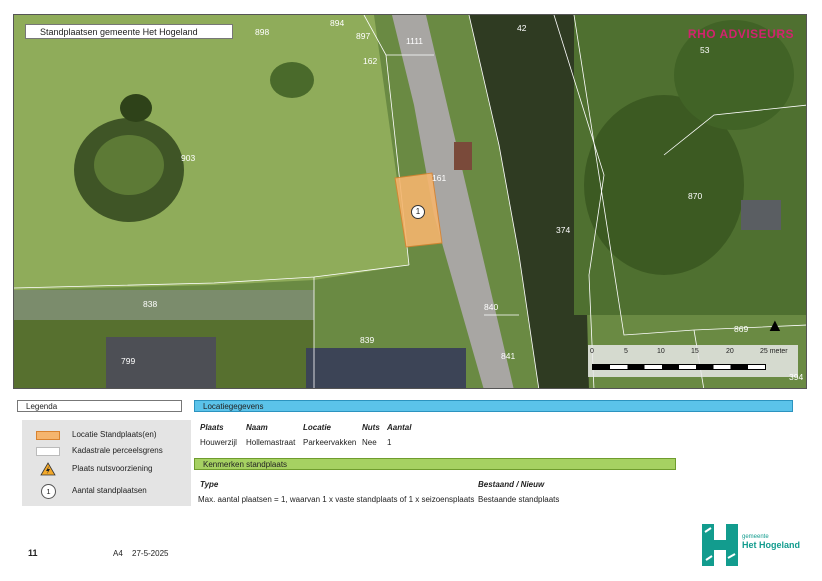 The image size is (822, 581). Describe the element at coordinates (389, 442) in the screenshot. I see `locatie-cell: 1` at that location.